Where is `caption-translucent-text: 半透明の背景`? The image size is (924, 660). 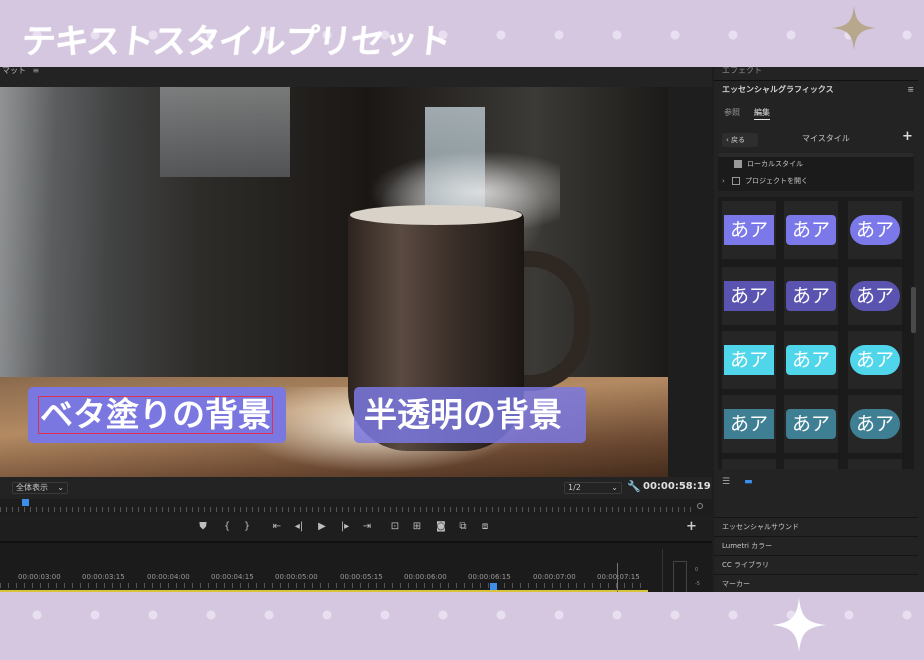
caption-translucent-text: 半透明の背景 is located at coordinates (463, 414).